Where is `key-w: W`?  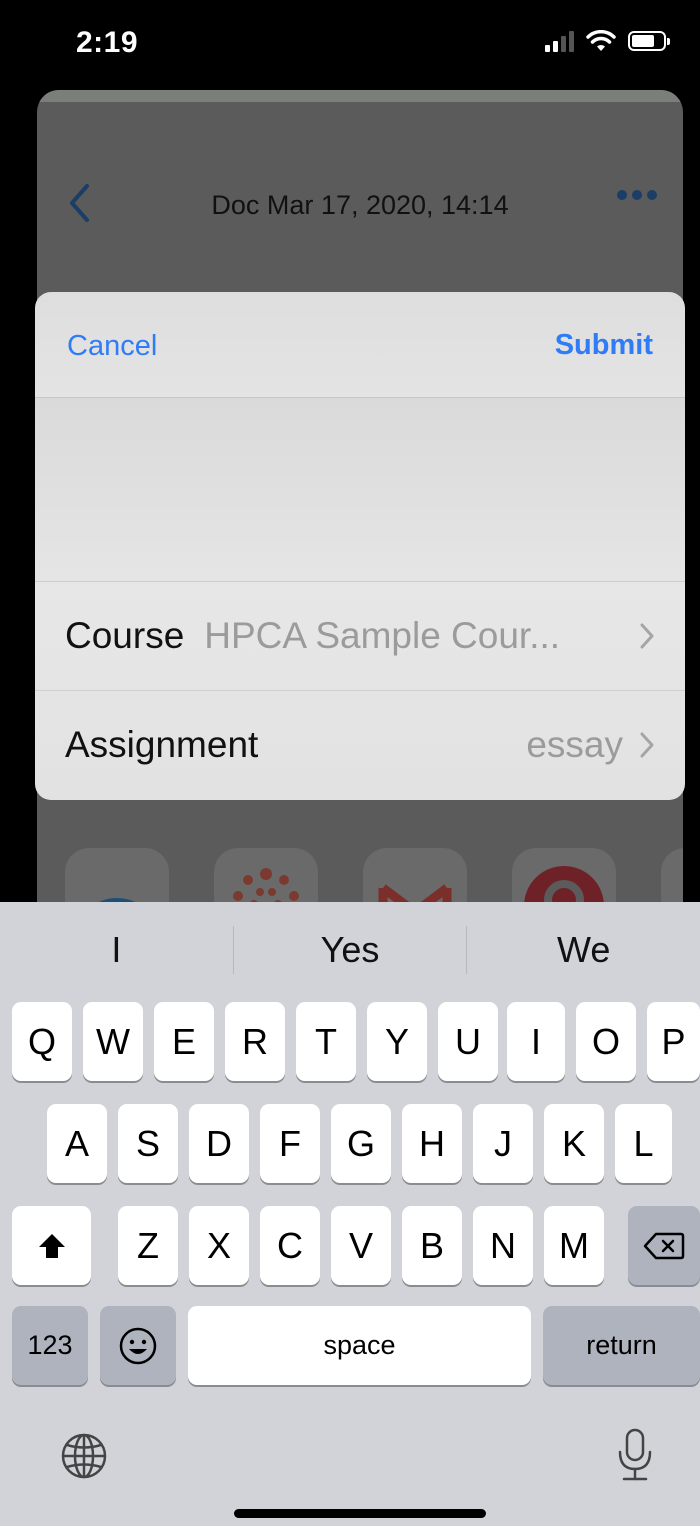 key-w: W is located at coordinates (113, 1041).